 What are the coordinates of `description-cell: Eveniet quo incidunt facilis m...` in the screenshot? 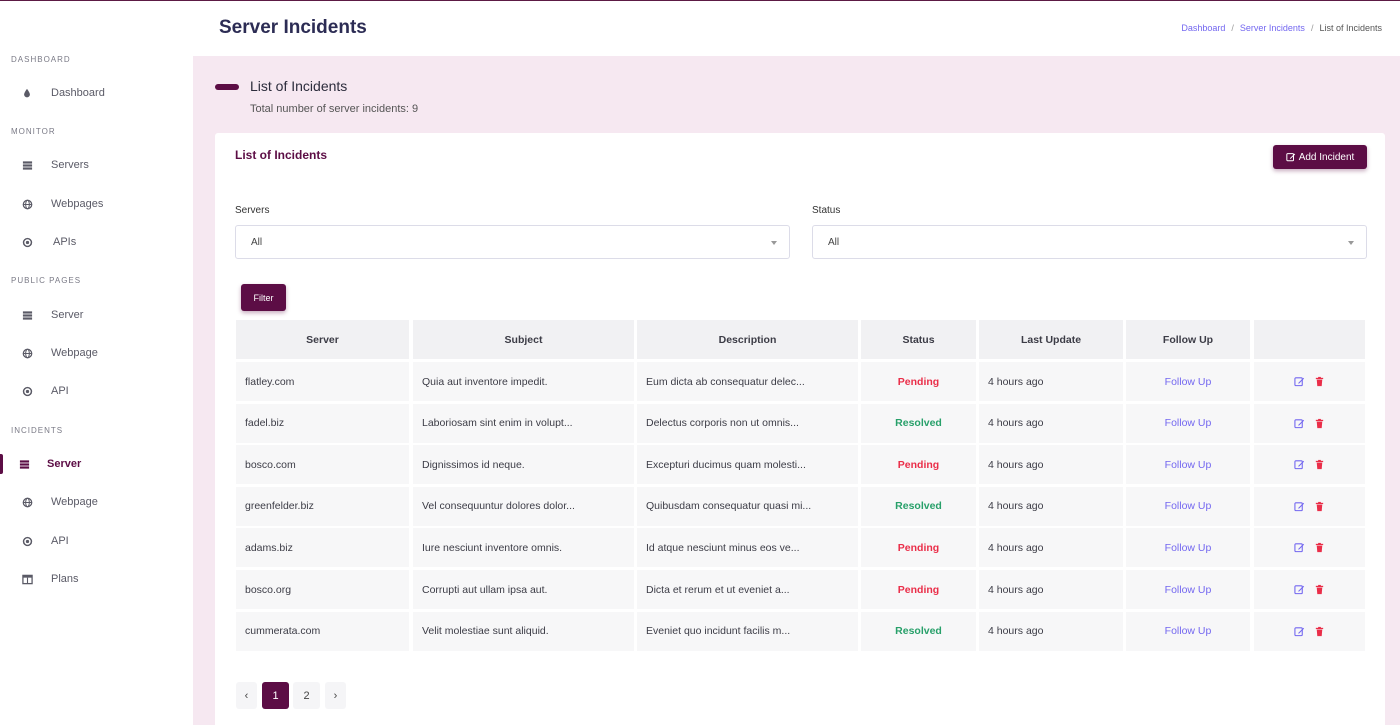 It's located at (747, 631).